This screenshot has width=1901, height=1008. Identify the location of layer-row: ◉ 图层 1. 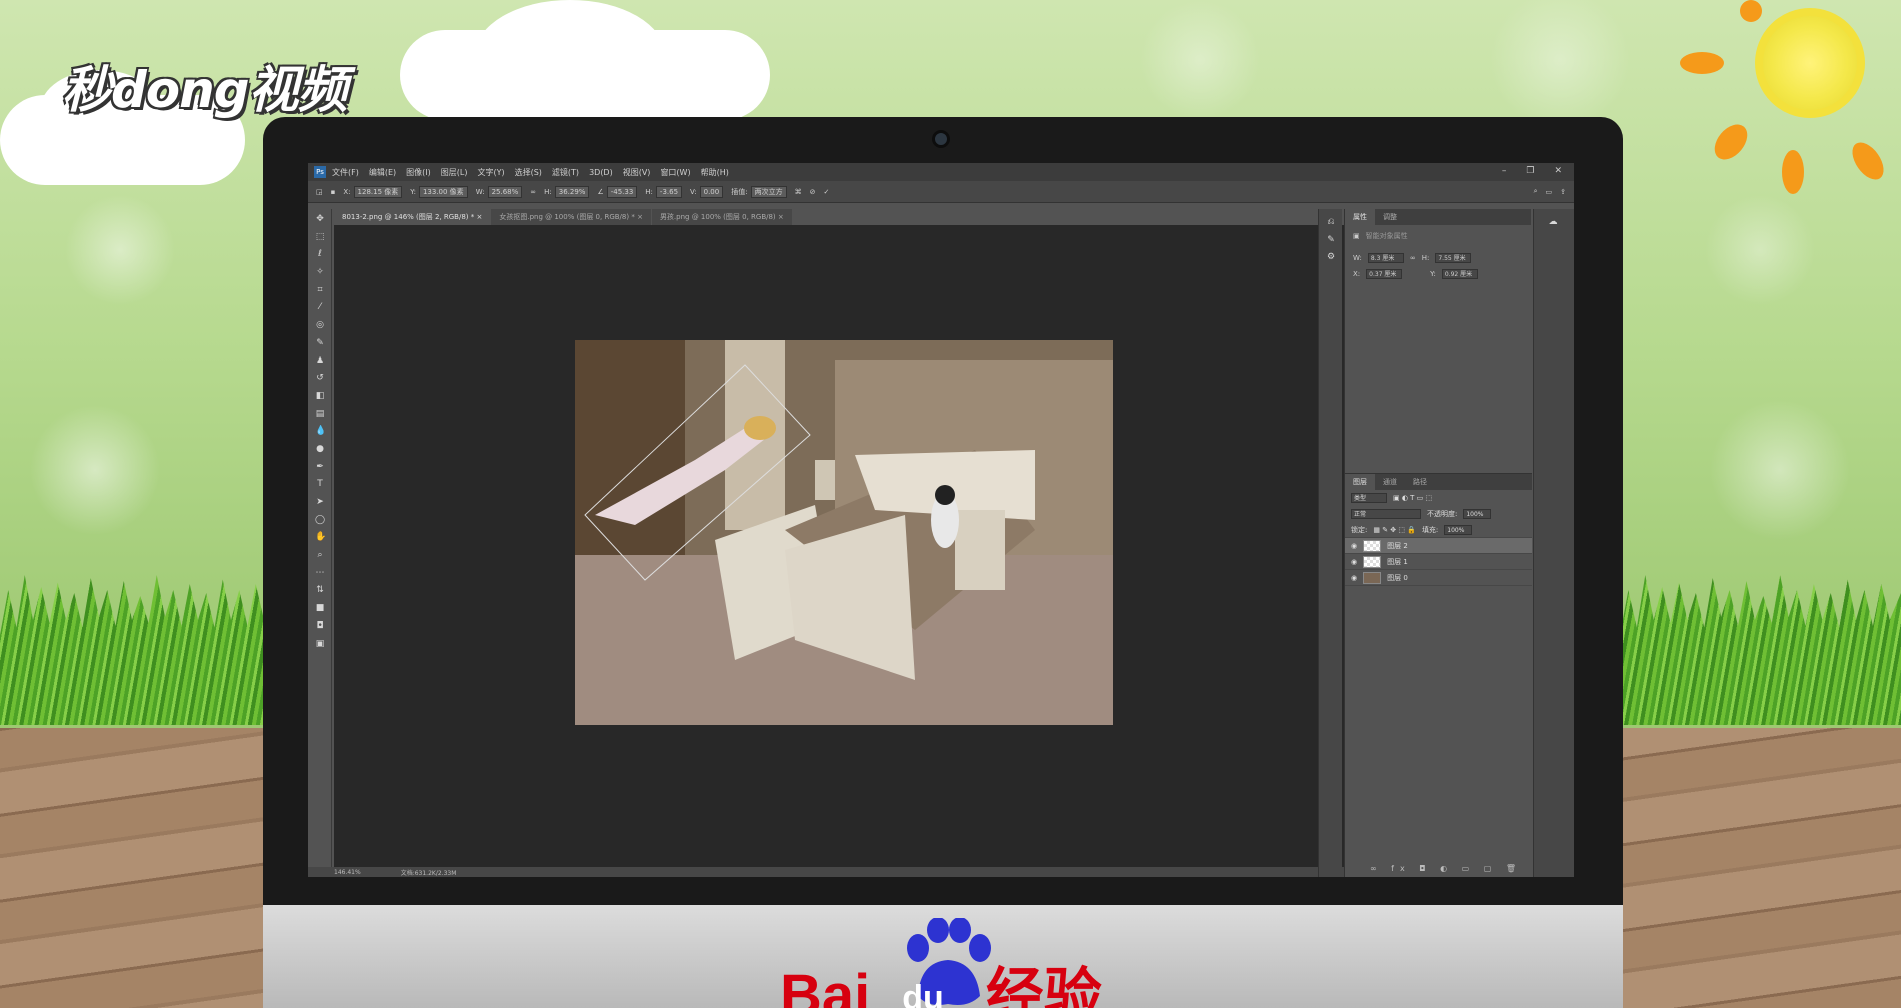
(1438, 562).